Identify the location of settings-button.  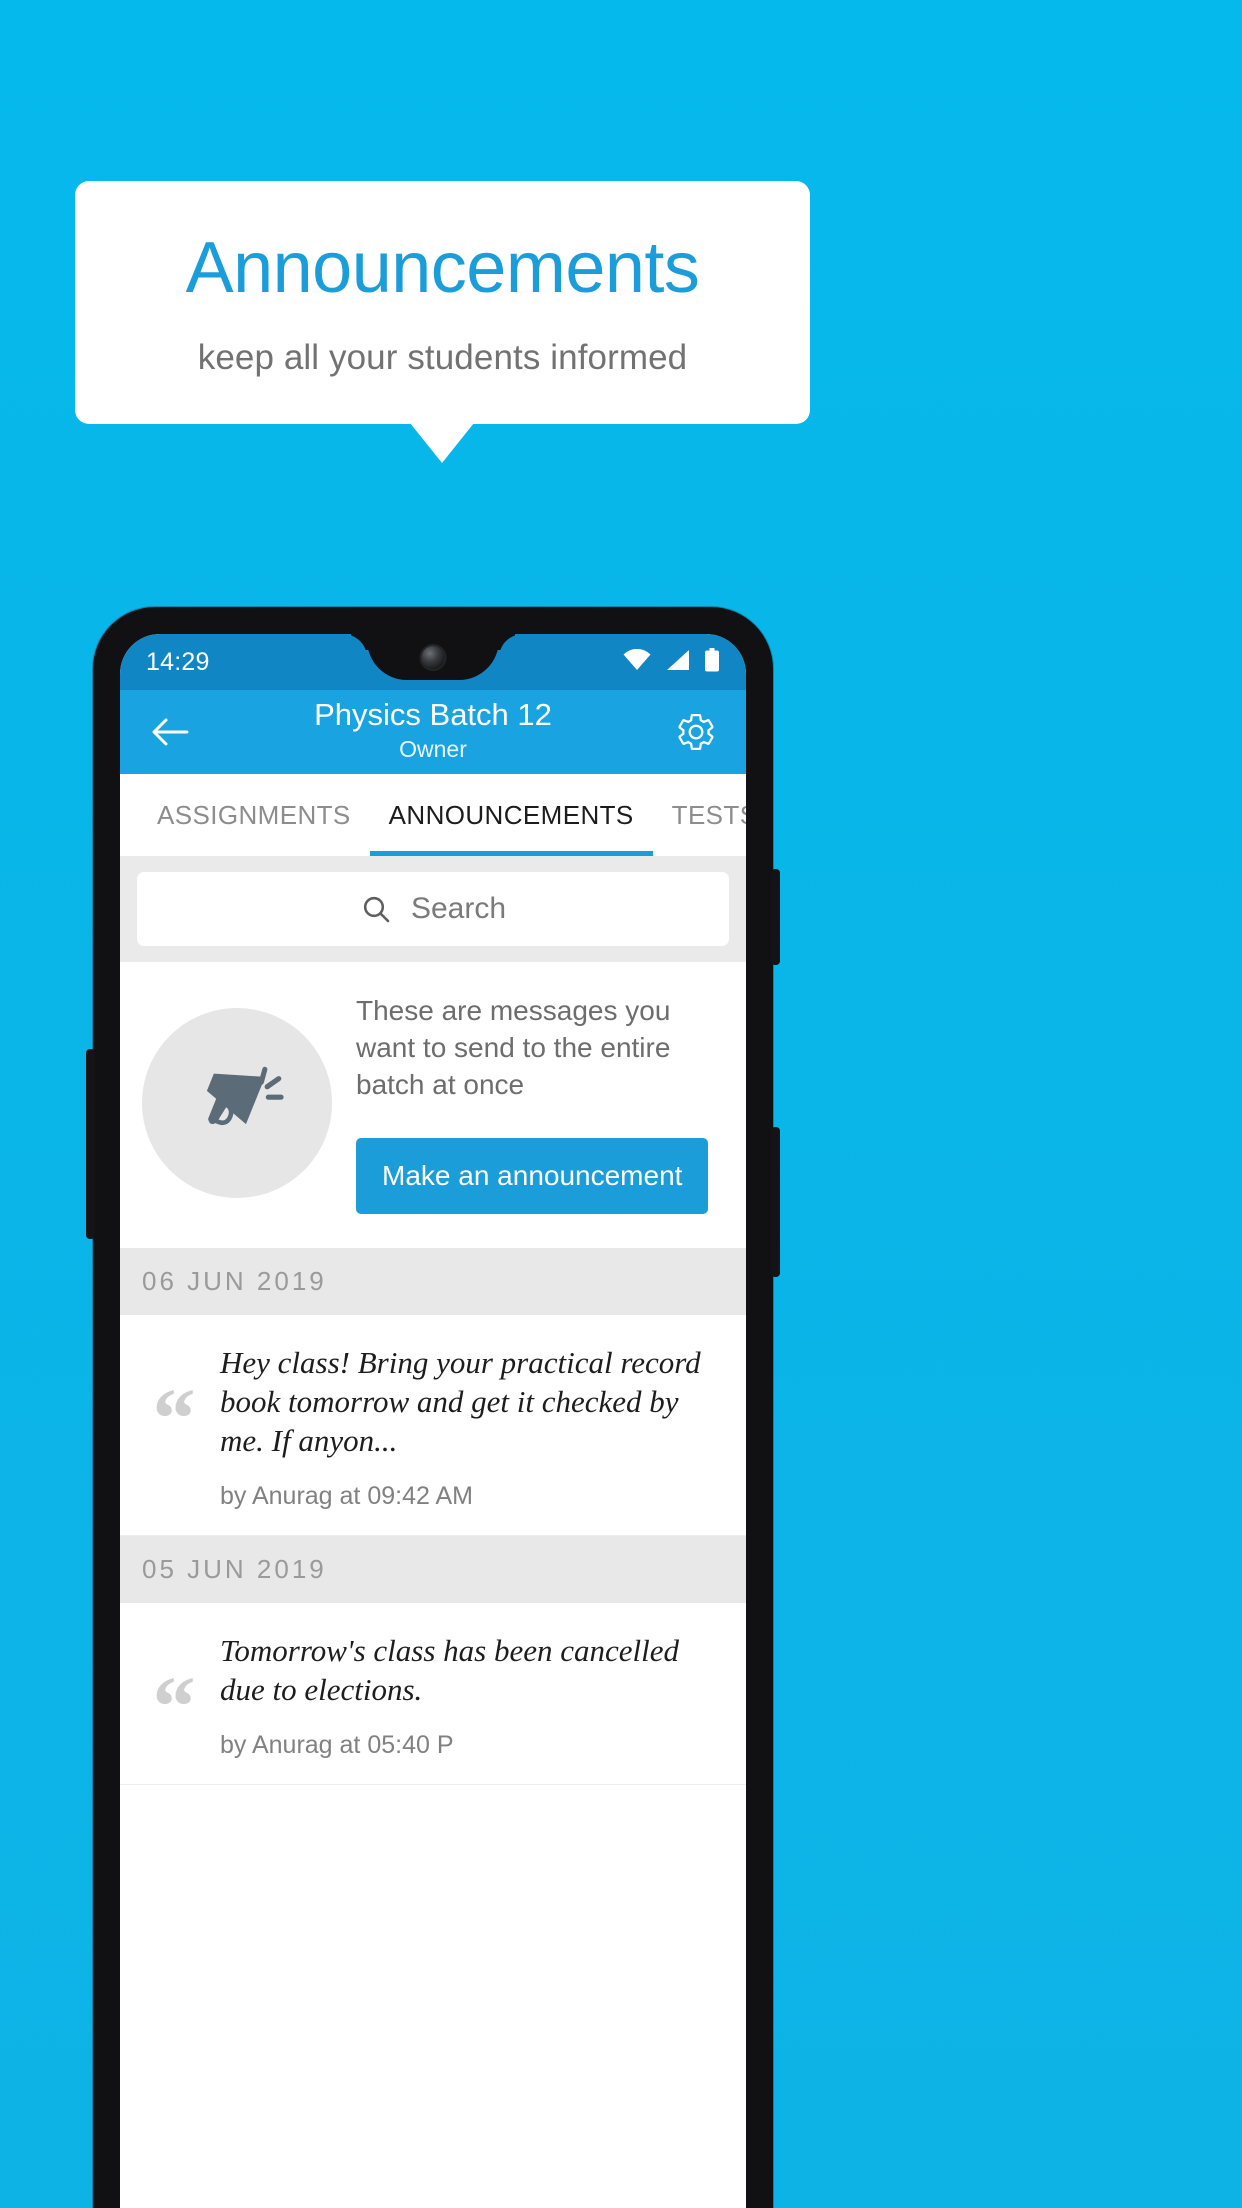
(696, 732).